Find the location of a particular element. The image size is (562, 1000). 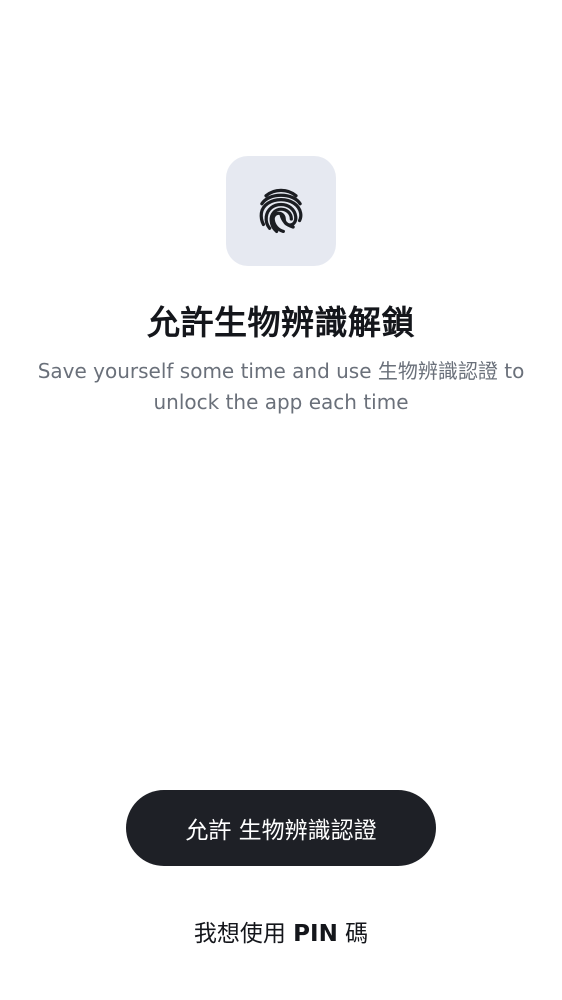

biometric-icon-tile is located at coordinates (281, 211).